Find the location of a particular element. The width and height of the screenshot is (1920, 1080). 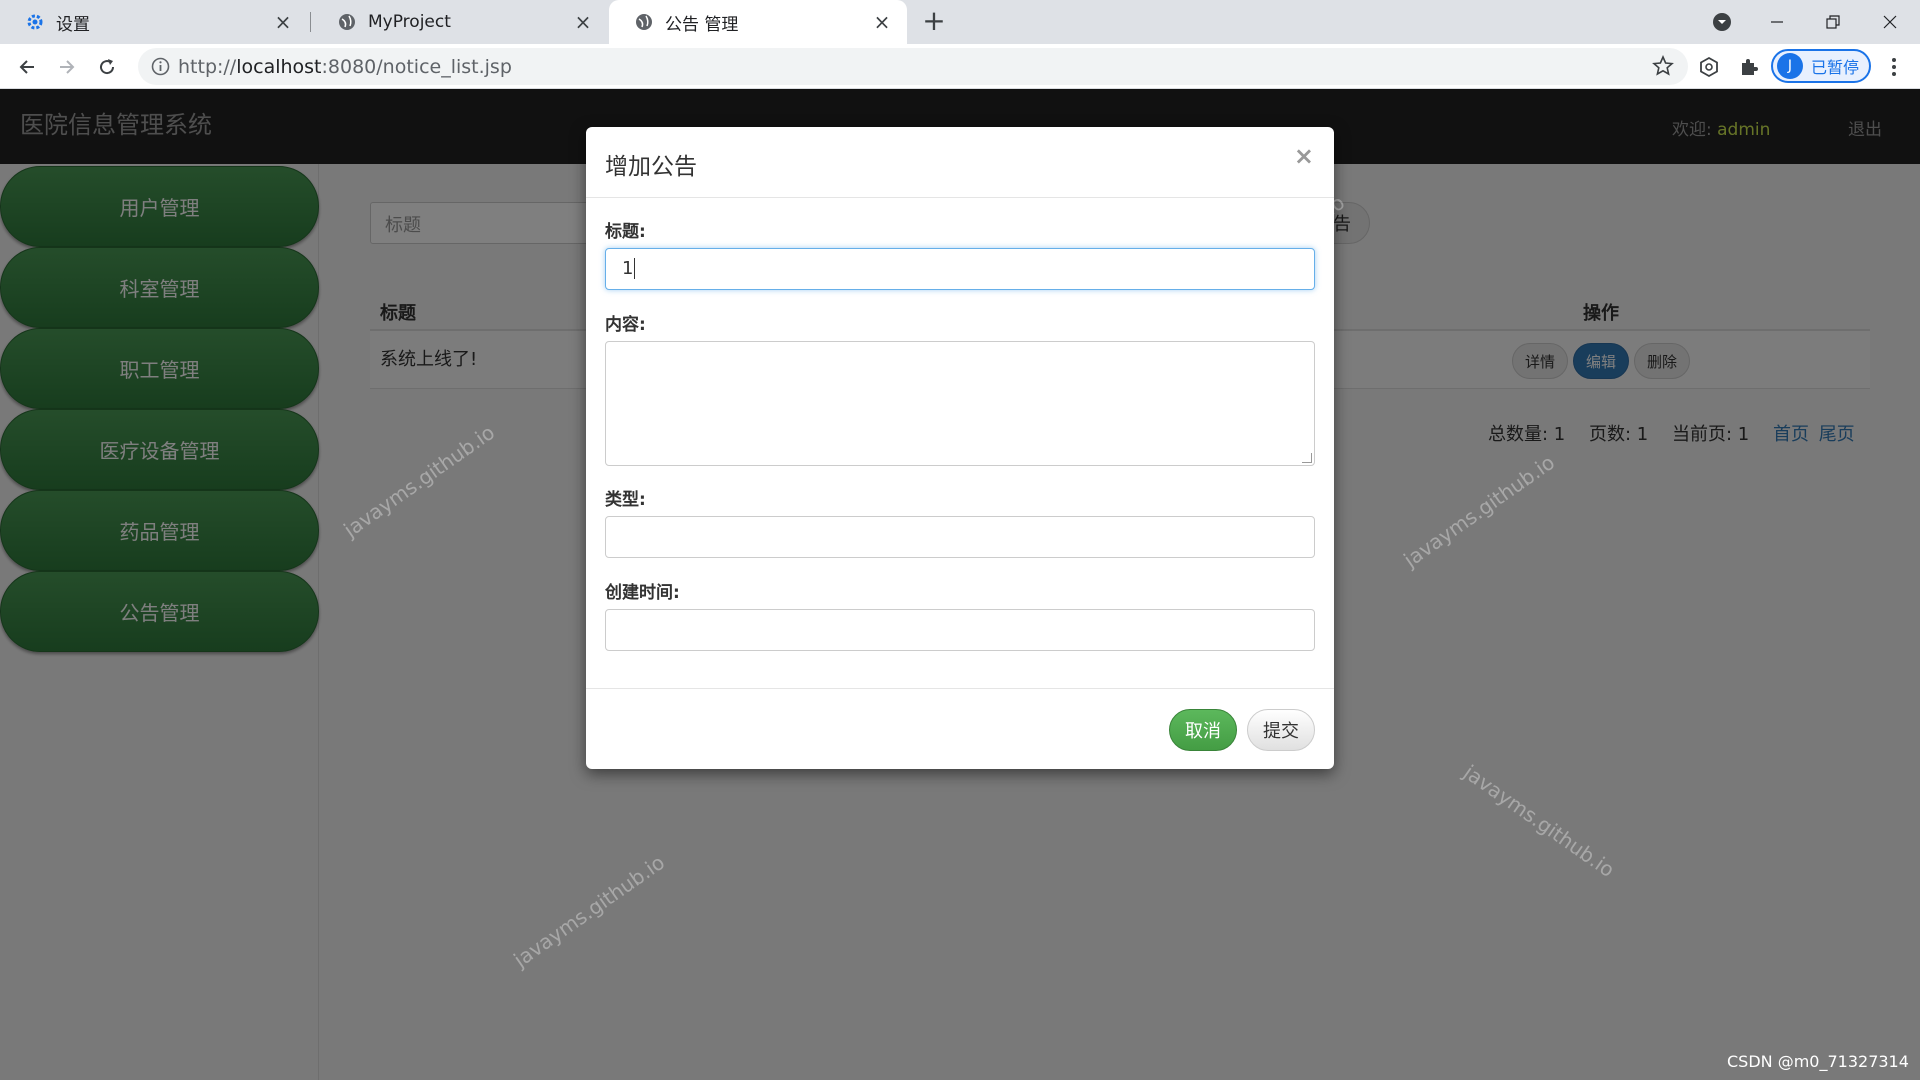

tab-myproject: MyProject × is located at coordinates (460, 22).